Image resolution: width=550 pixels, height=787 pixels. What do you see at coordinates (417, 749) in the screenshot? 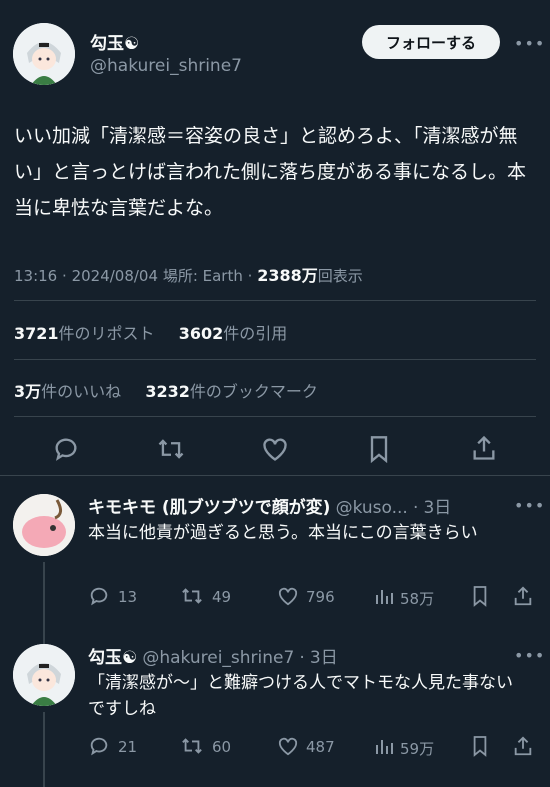
I see `views-count: 59万` at bounding box center [417, 749].